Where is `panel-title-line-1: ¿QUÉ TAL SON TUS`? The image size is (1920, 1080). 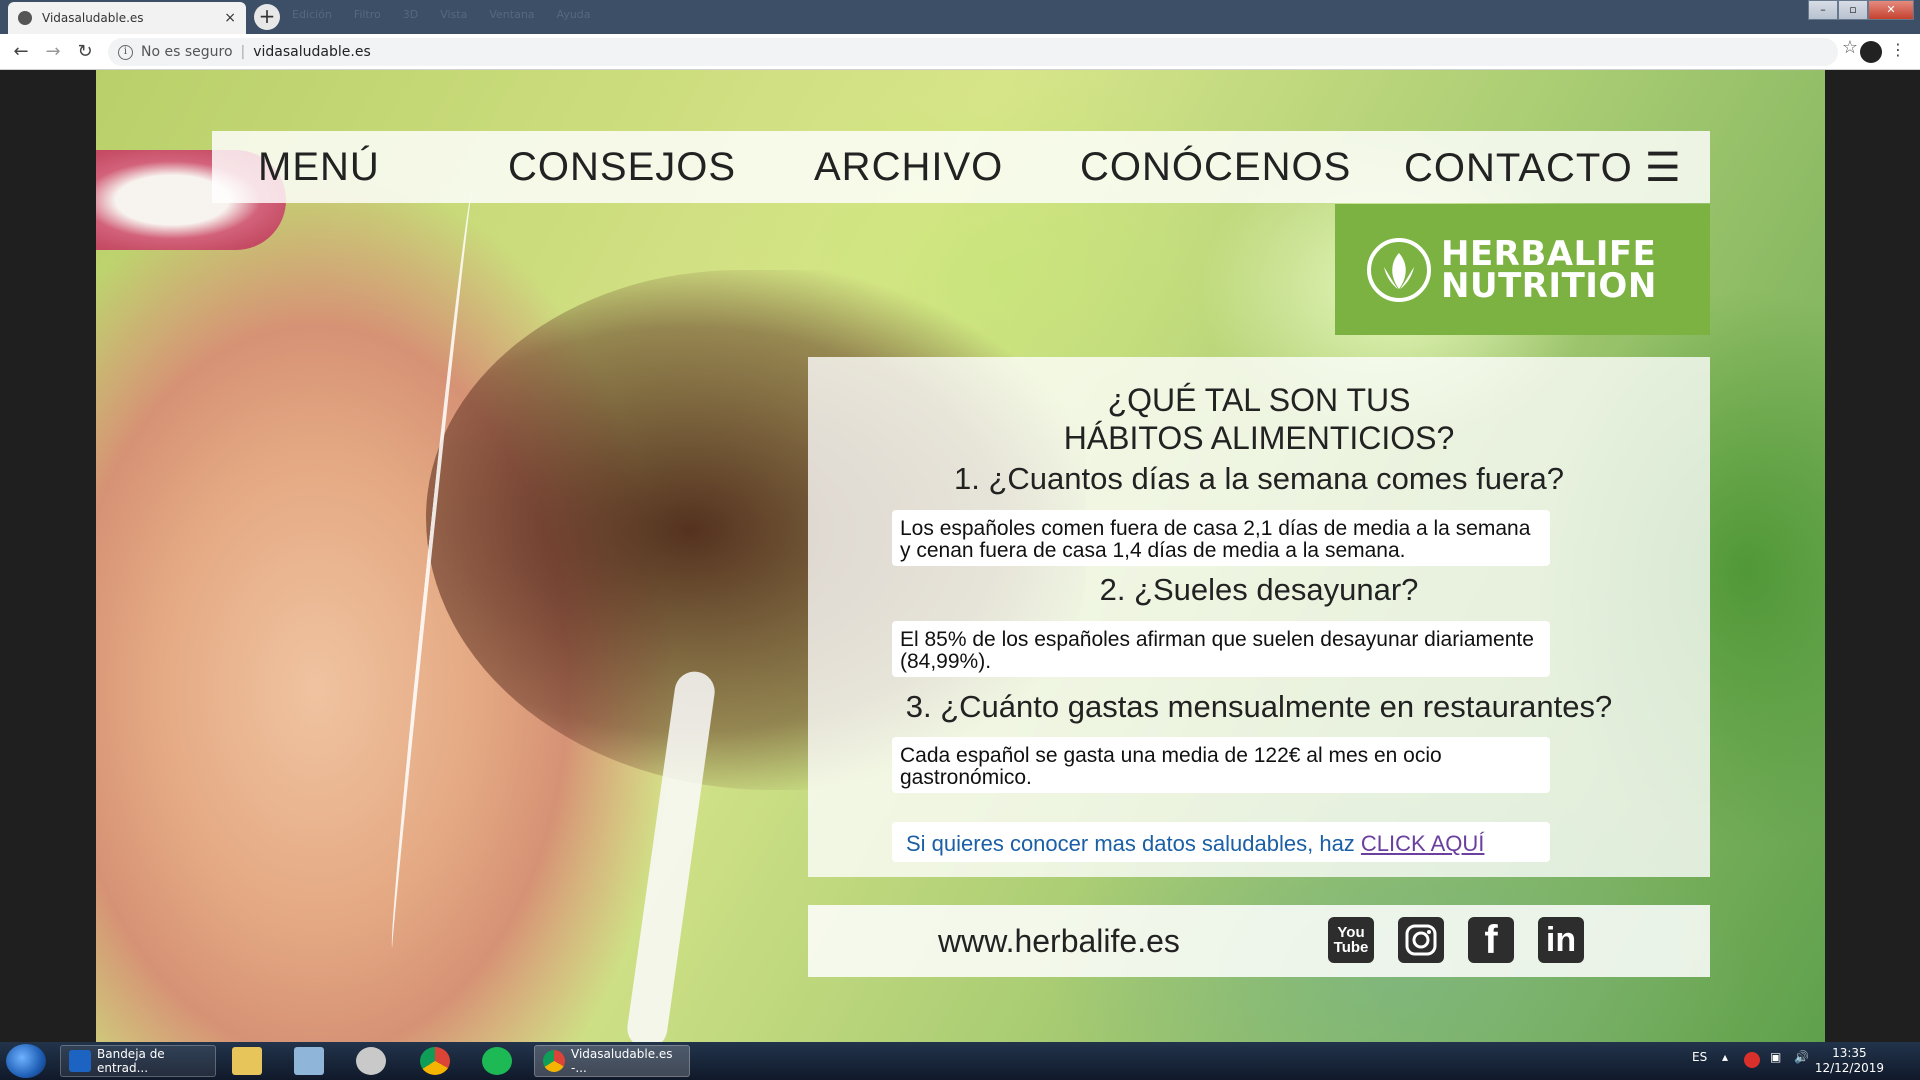
panel-title-line-1: ¿QUÉ TAL SON TUS is located at coordinates (1259, 400).